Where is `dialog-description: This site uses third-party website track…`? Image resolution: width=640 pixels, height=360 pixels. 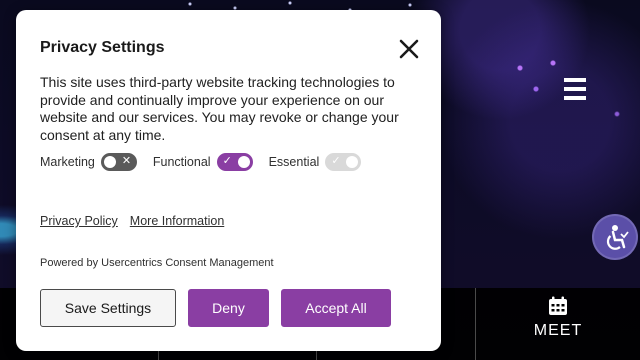
dialog-description: This site uses third-party website track… is located at coordinates (219, 108).